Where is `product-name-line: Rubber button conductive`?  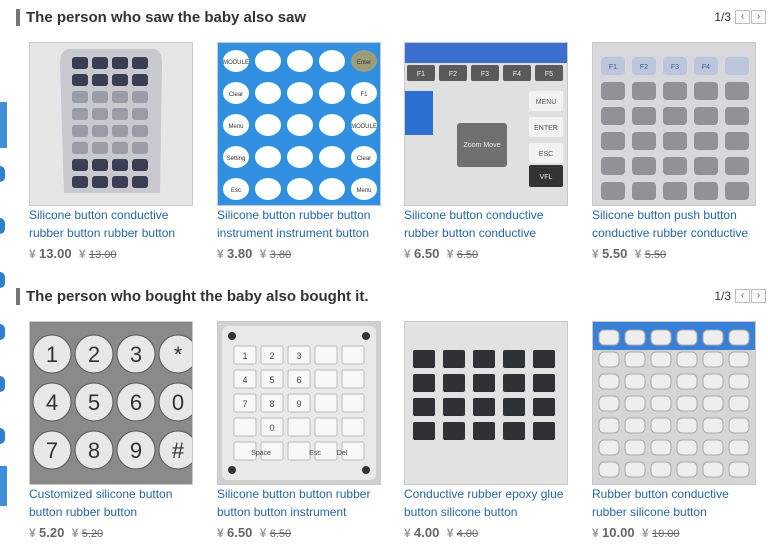 product-name-line: Rubber button conductive is located at coordinates (660, 494).